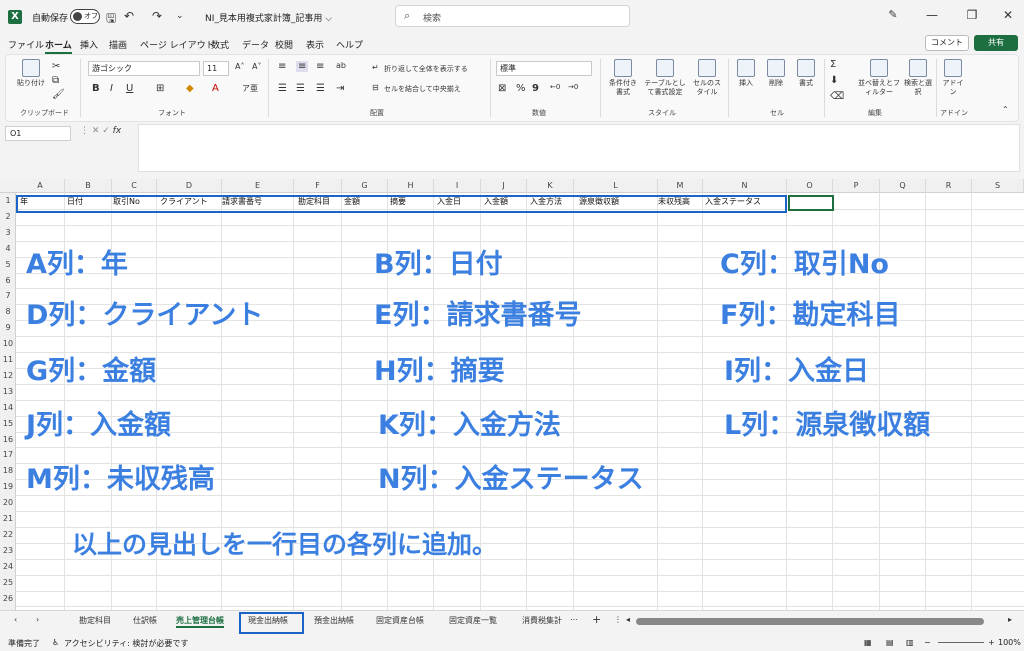  Describe the element at coordinates (910, 642) in the screenshot. I see `page-break-view-icon: ▥` at that location.